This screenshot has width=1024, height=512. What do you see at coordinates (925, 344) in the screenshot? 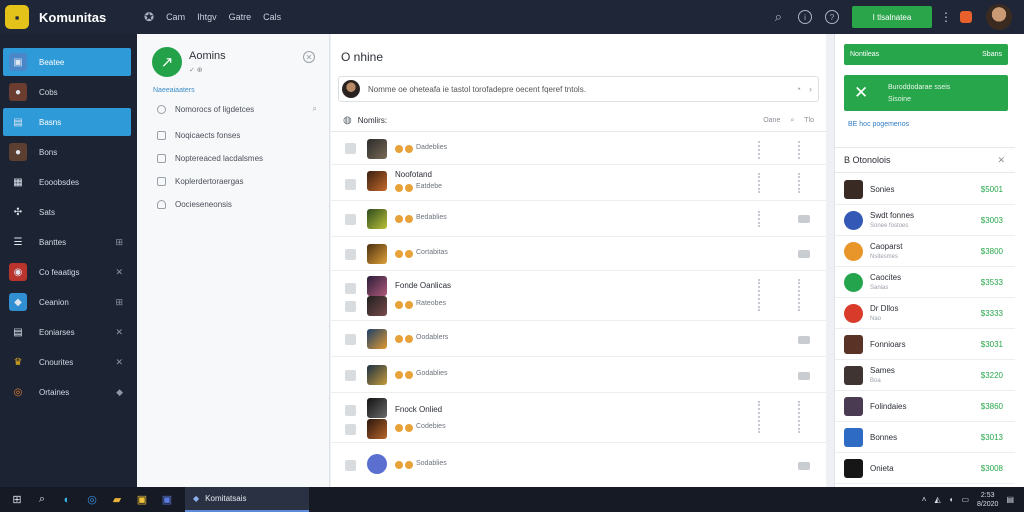
I see `leaderboard-row: Fonnioars $3031` at bounding box center [925, 344].